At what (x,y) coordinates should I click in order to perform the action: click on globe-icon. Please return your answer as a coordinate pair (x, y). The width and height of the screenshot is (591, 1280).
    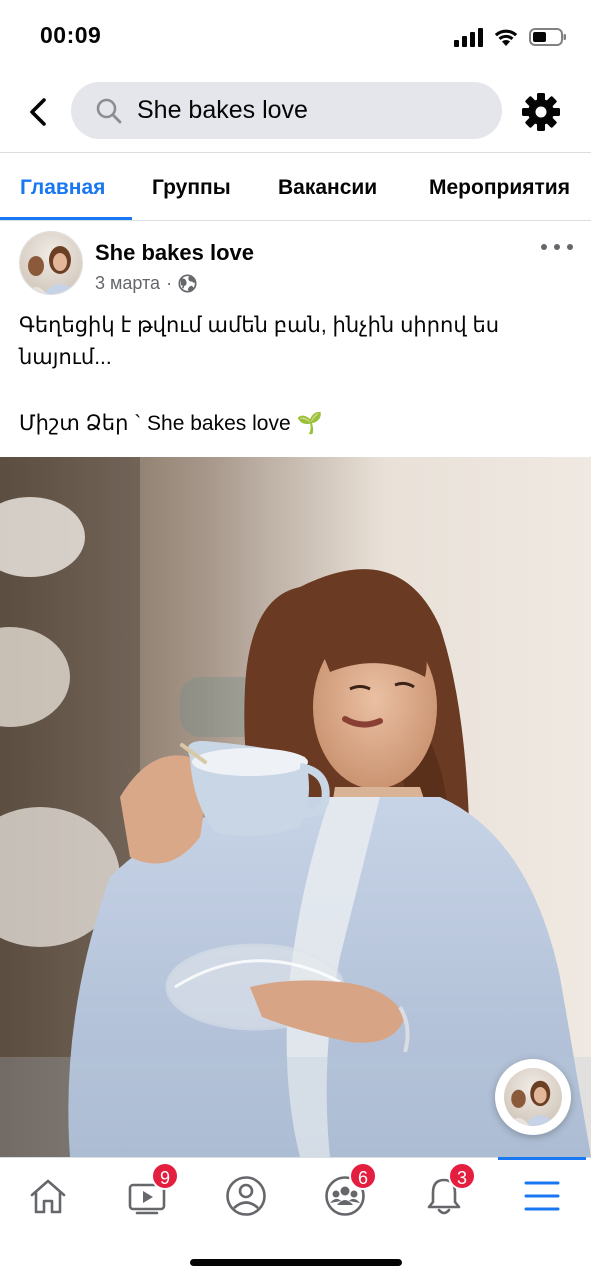
    Looking at the image, I should click on (187, 283).